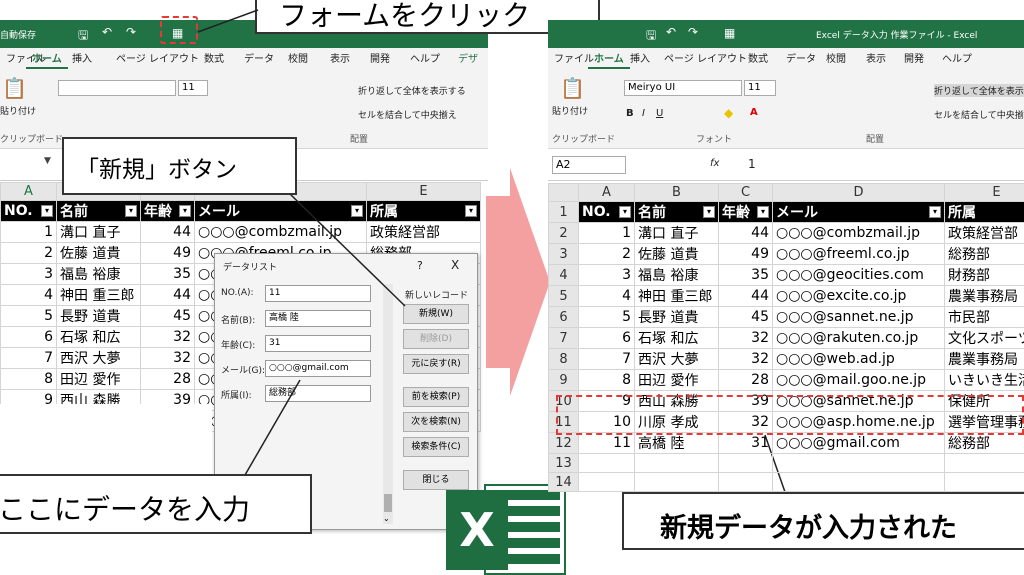 This screenshot has height=575, width=1024. I want to click on cell-mail: ○○○@gmail.com, so click(858, 443).